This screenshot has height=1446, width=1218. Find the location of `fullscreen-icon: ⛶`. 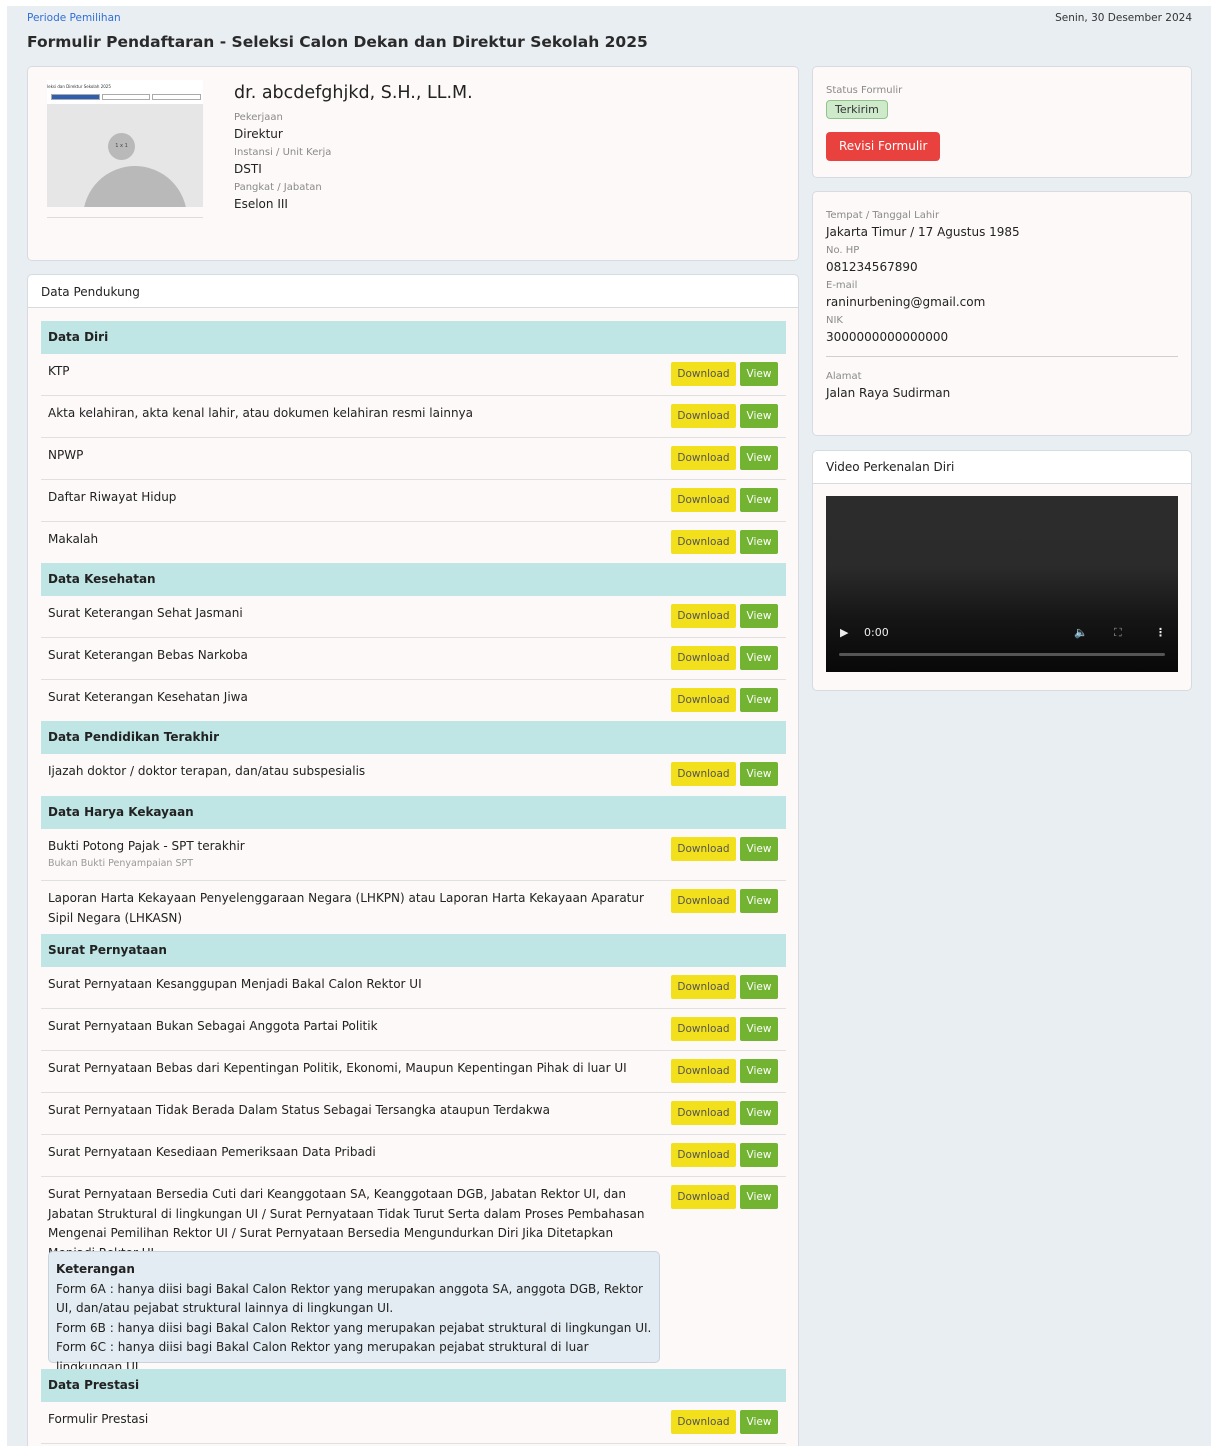

fullscreen-icon: ⛶ is located at coordinates (1118, 633).